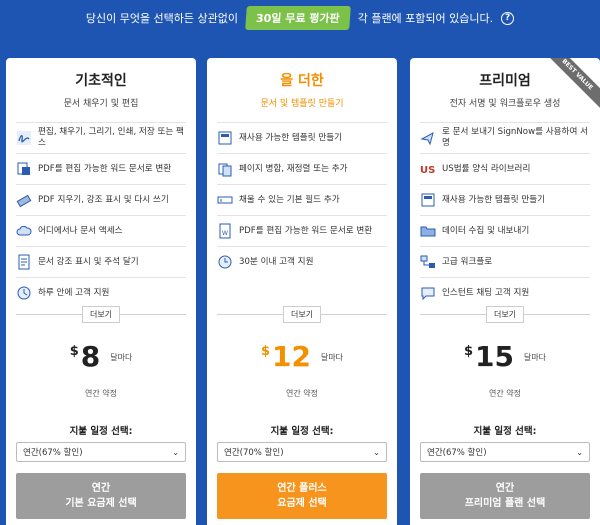 Image resolution: width=600 pixels, height=525 pixels. I want to click on word-doc-icon: W, so click(225, 231).